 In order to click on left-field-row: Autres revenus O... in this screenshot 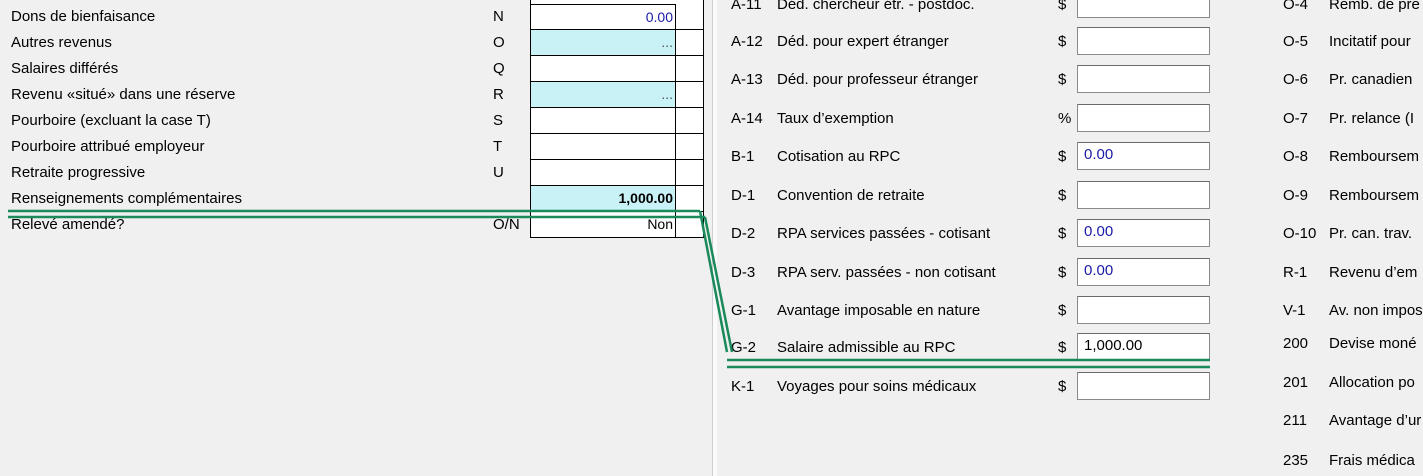, I will do `click(356, 43)`.